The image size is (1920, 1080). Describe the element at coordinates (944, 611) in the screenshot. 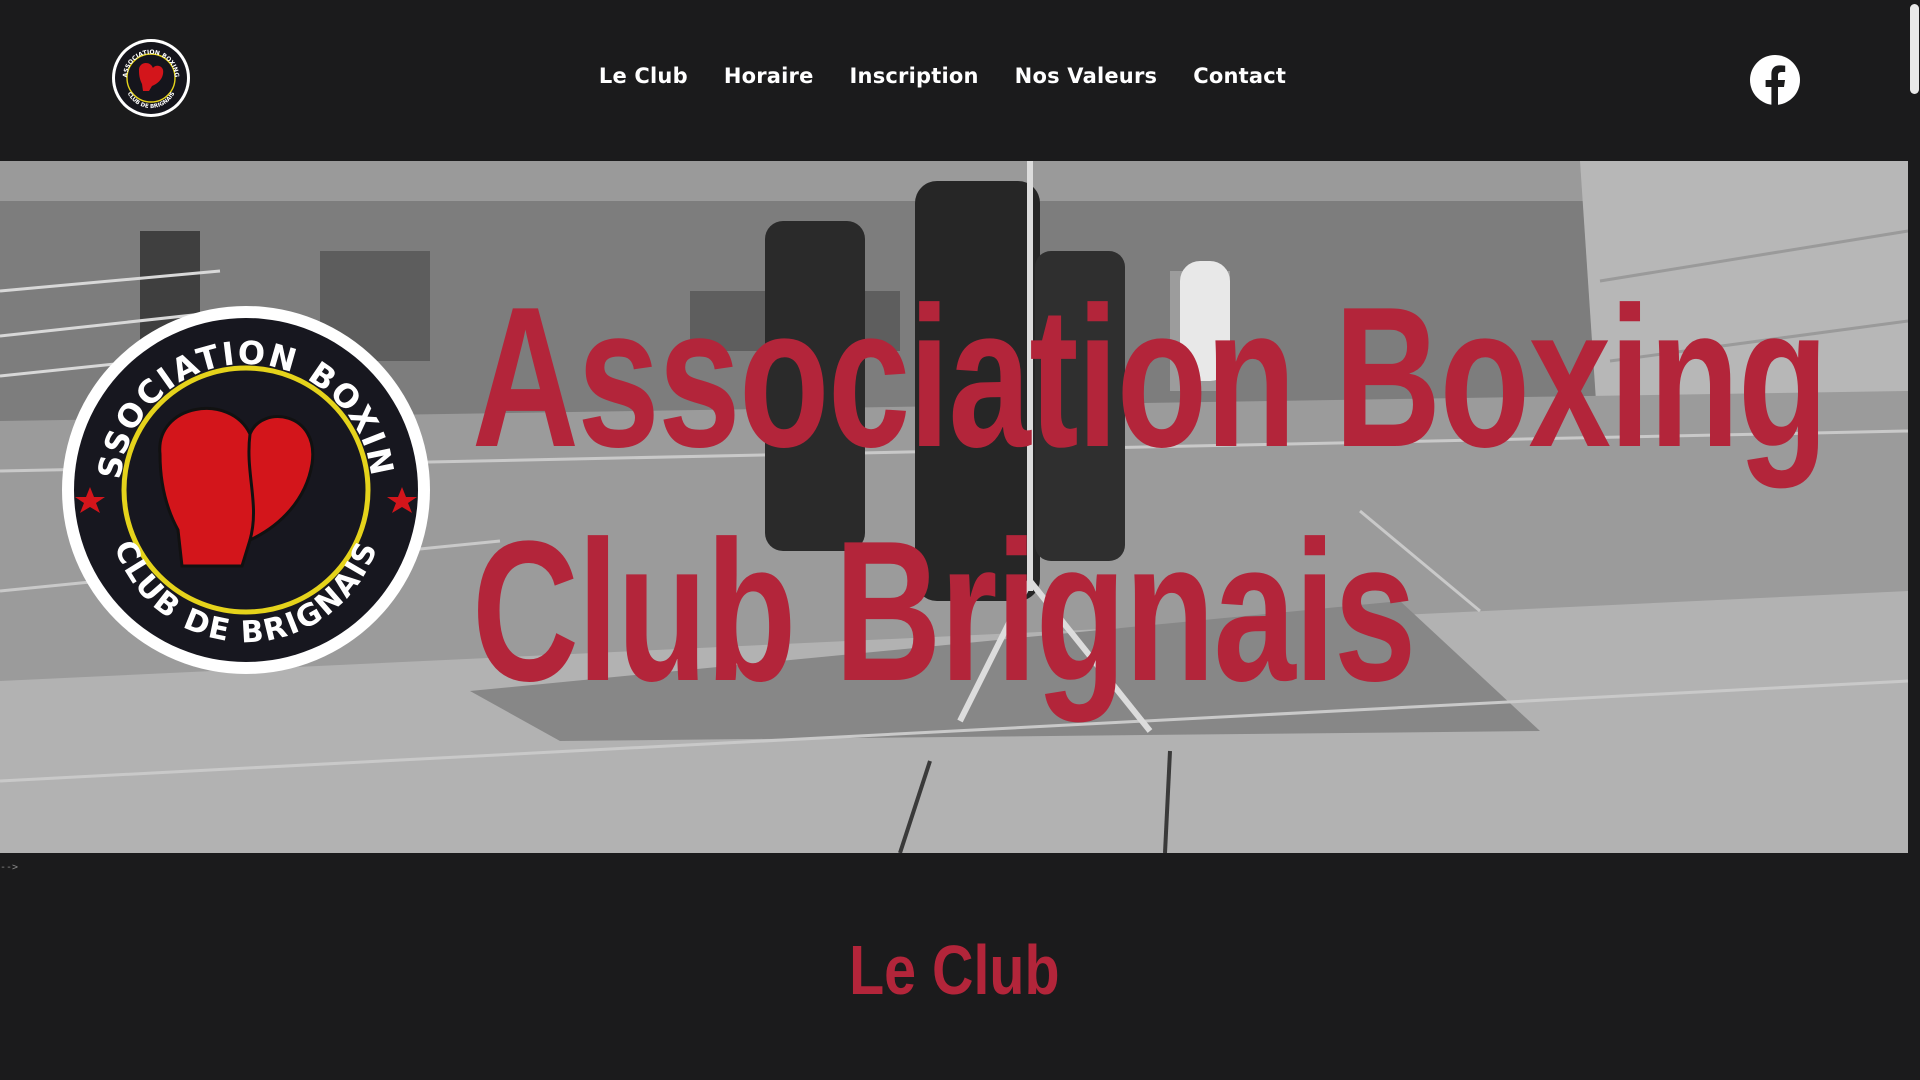

I see `hero-title-line2: Club Brignais` at that location.